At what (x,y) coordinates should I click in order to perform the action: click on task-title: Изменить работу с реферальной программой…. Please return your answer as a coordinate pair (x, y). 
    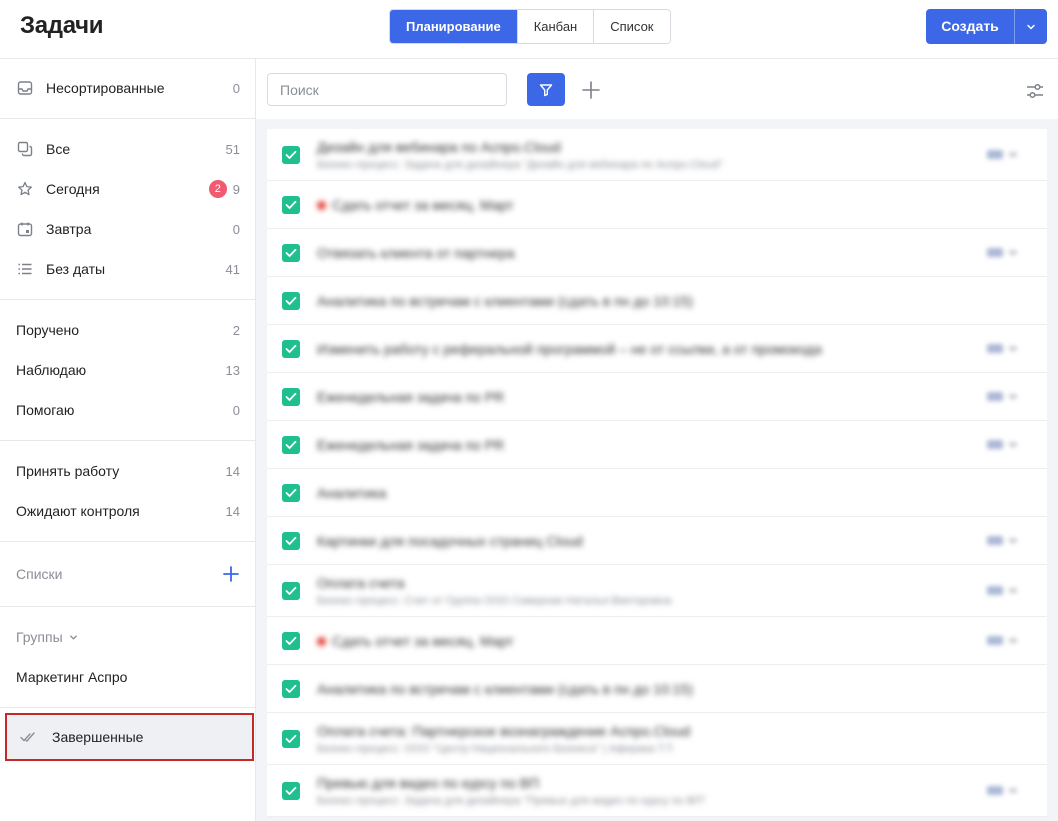
    Looking at the image, I should click on (647, 349).